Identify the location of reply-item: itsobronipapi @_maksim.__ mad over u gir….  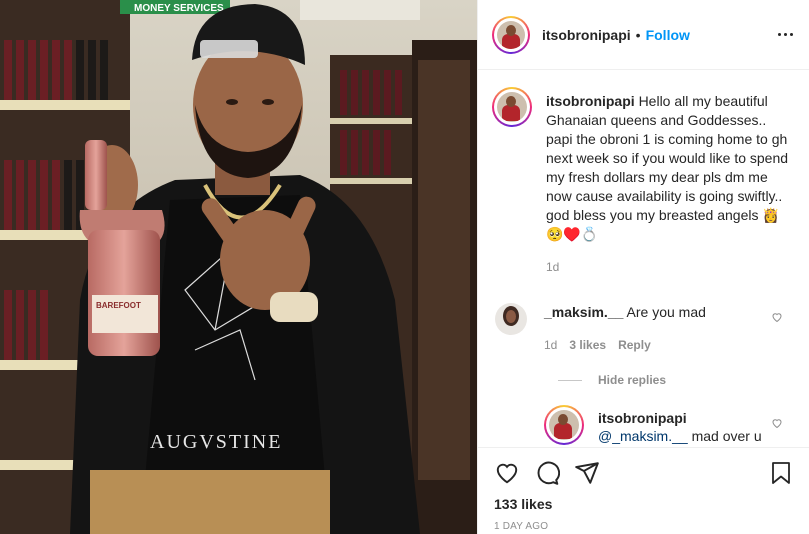
(668, 426).